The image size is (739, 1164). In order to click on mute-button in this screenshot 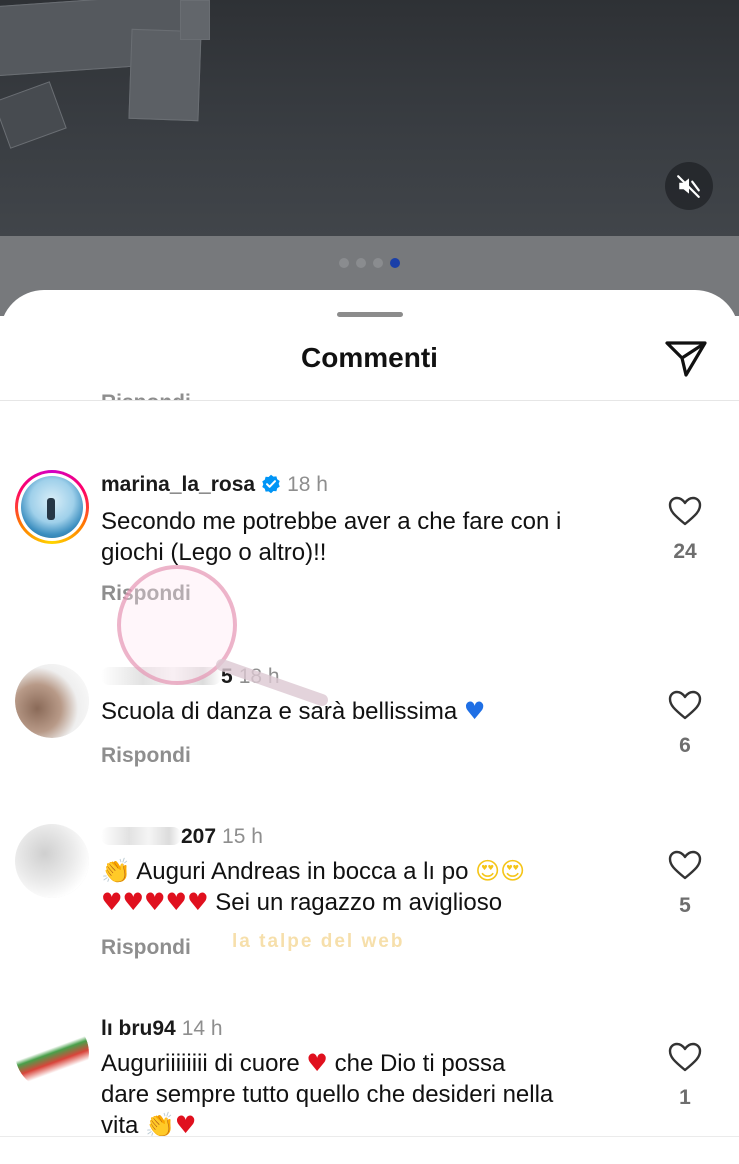, I will do `click(689, 186)`.